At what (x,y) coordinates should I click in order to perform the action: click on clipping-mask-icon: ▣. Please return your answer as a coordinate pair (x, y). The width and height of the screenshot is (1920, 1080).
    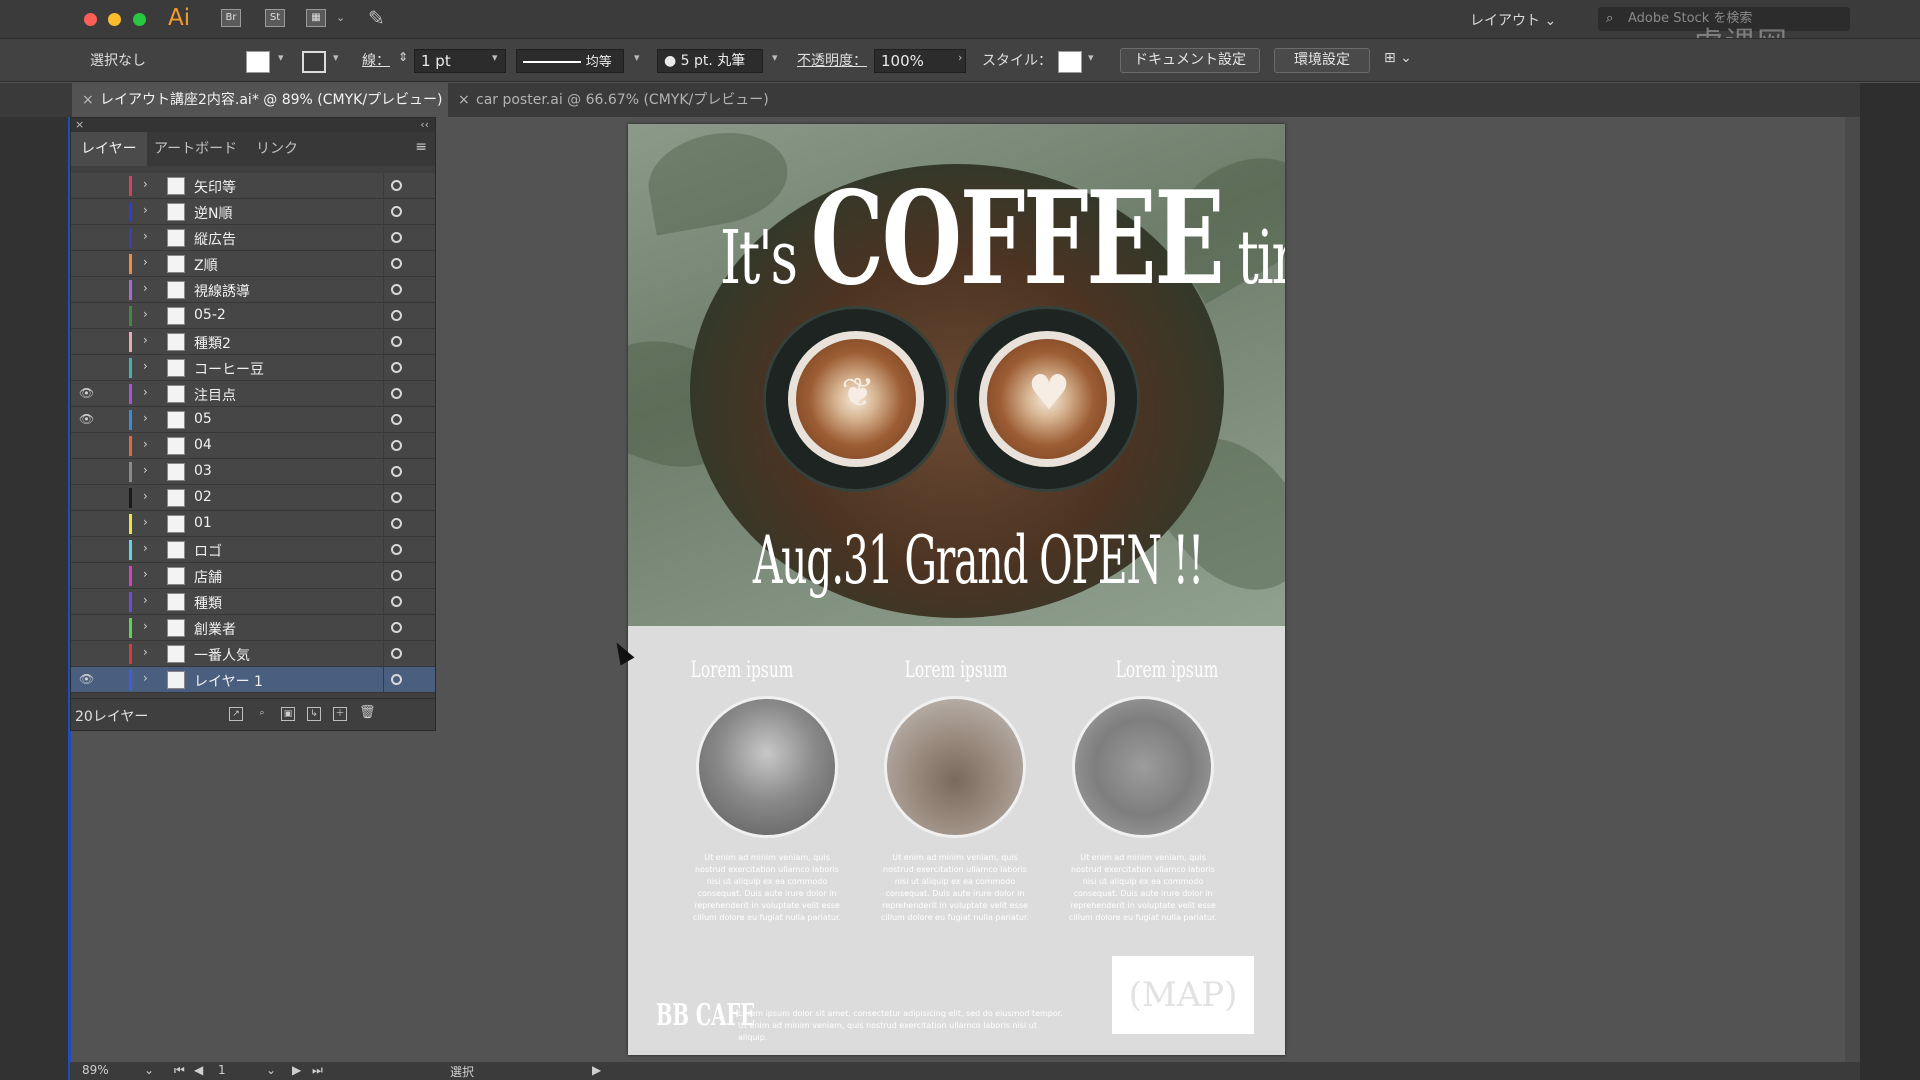
    Looking at the image, I should click on (288, 714).